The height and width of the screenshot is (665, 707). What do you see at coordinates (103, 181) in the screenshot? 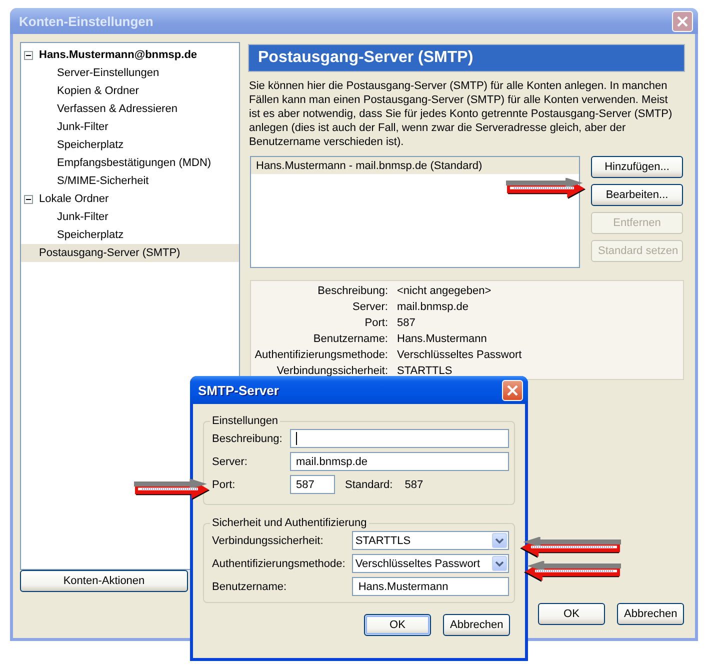
I see `tree-item: S/MIME-Sicherheit` at bounding box center [103, 181].